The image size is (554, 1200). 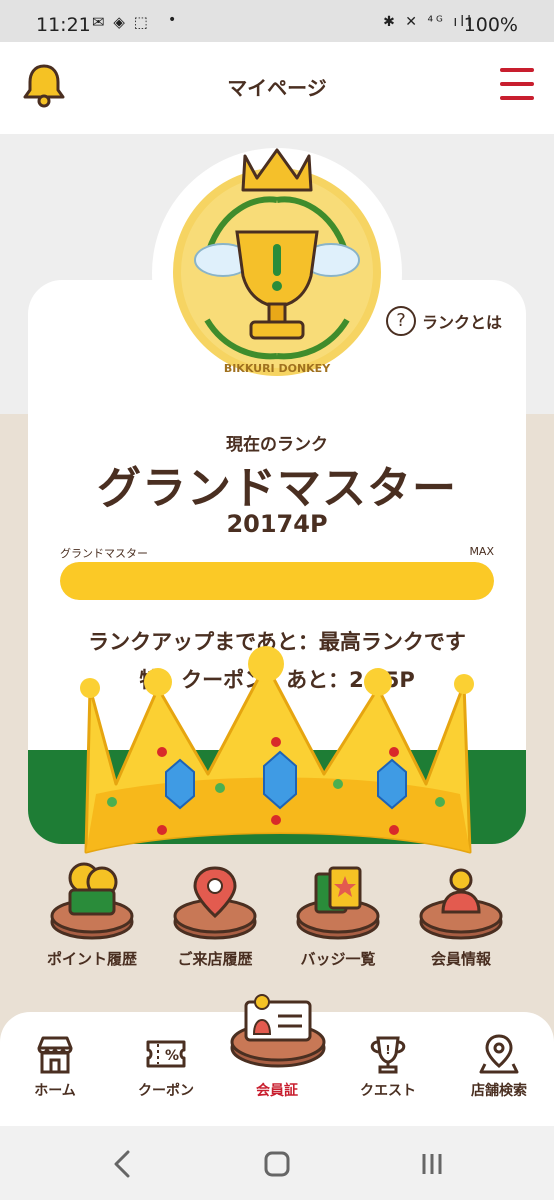 What do you see at coordinates (91, 959) in the screenshot?
I see `menu-label: ポイント履歴` at bounding box center [91, 959].